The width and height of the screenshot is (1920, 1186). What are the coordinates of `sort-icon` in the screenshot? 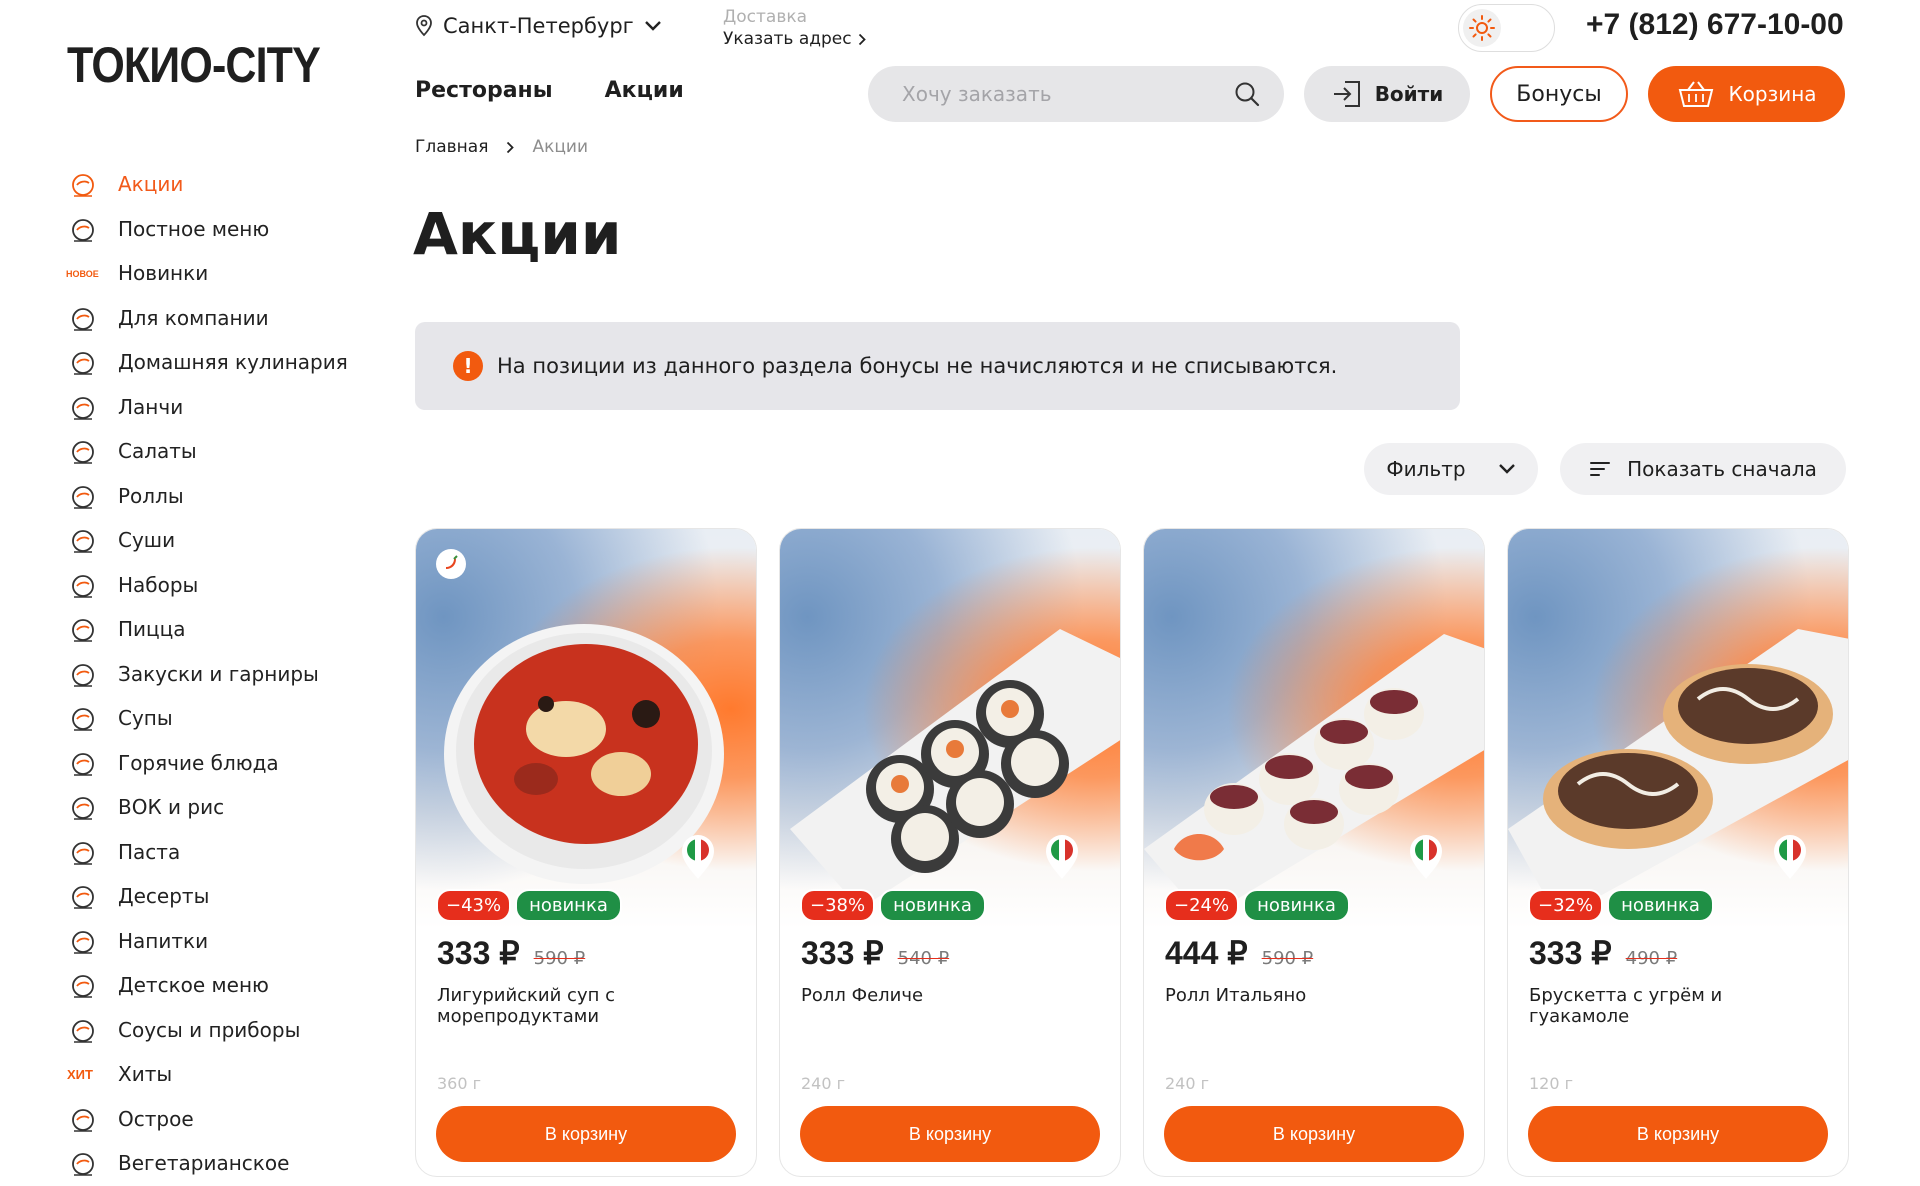 It's located at (1600, 469).